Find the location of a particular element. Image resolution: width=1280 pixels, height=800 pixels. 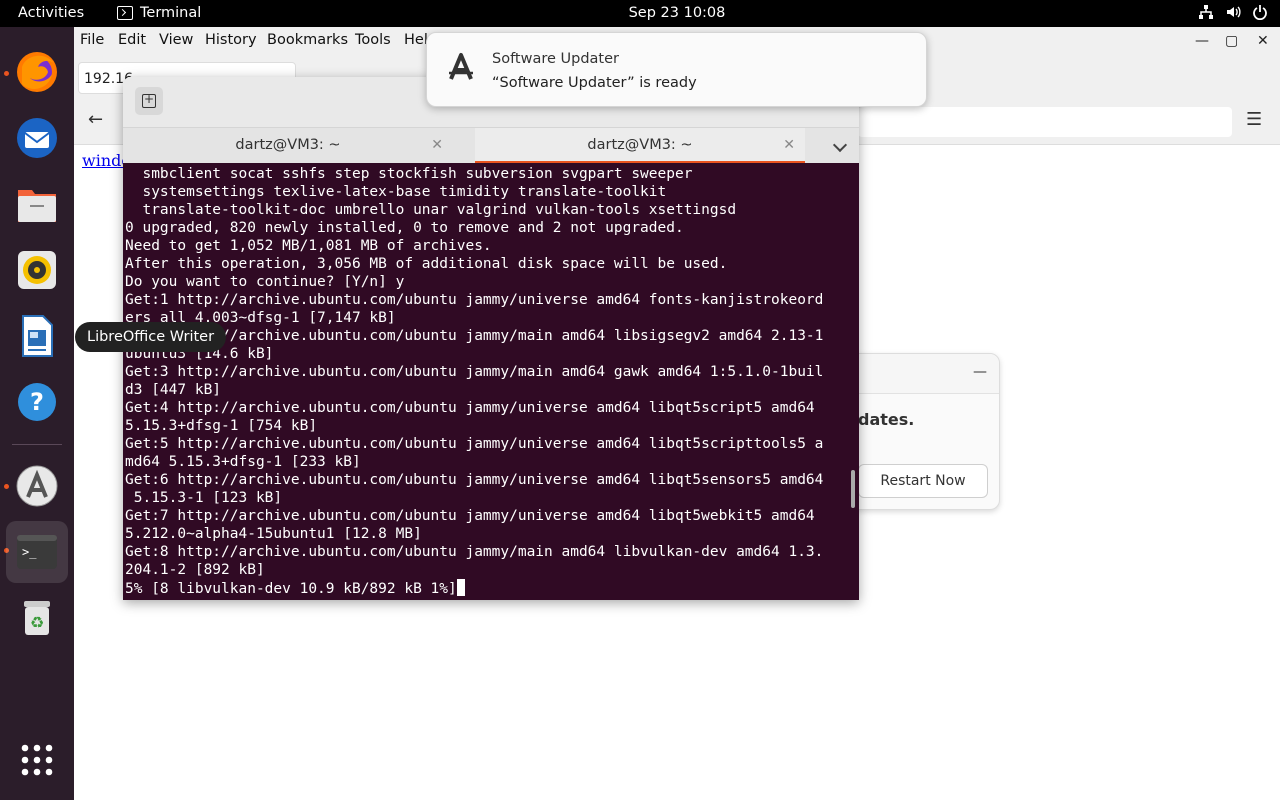

files-icon is located at coordinates (37, 204).